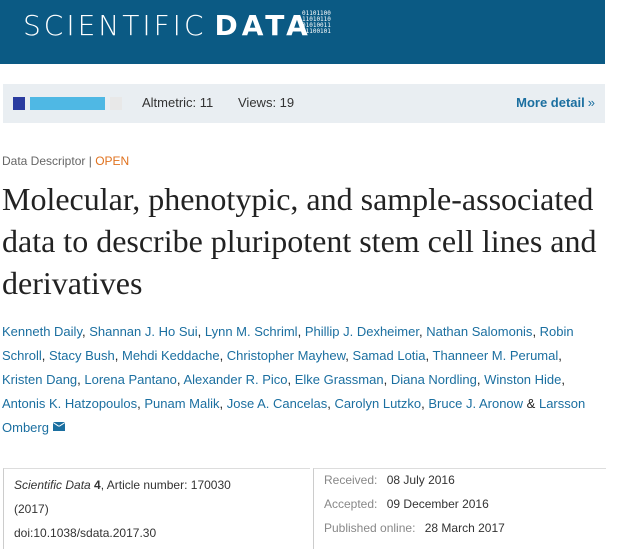 Image resolution: width=623 pixels, height=549 pixels. What do you see at coordinates (82, 355) in the screenshot?
I see `author-link: Stacy Bush` at bounding box center [82, 355].